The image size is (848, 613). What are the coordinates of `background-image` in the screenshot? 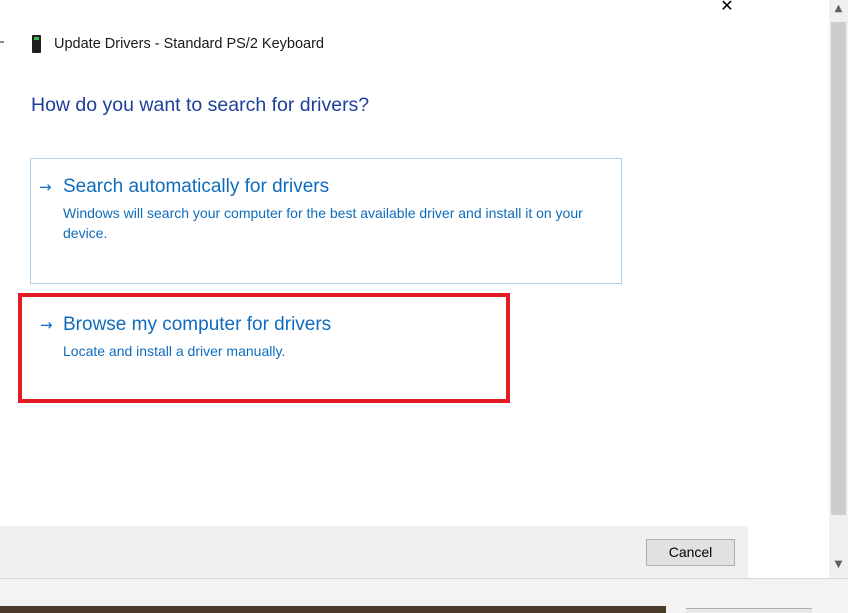 It's located at (333, 609).